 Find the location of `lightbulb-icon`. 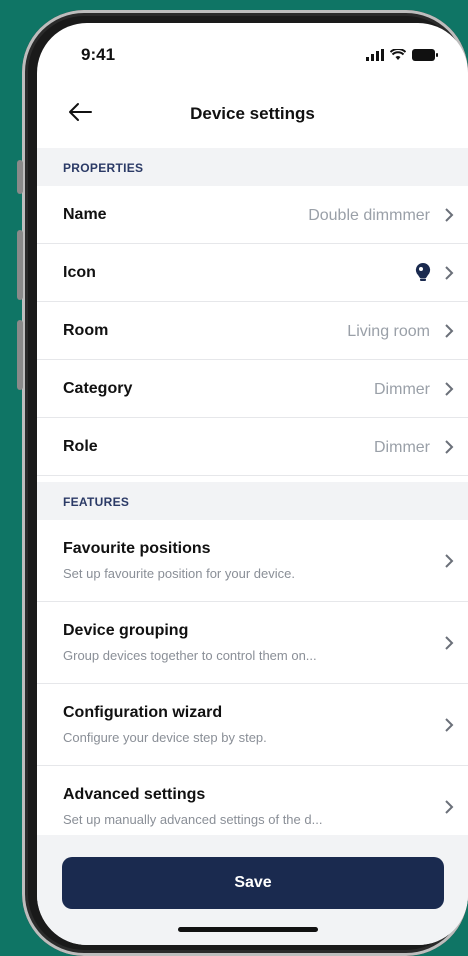

lightbulb-icon is located at coordinates (423, 271).